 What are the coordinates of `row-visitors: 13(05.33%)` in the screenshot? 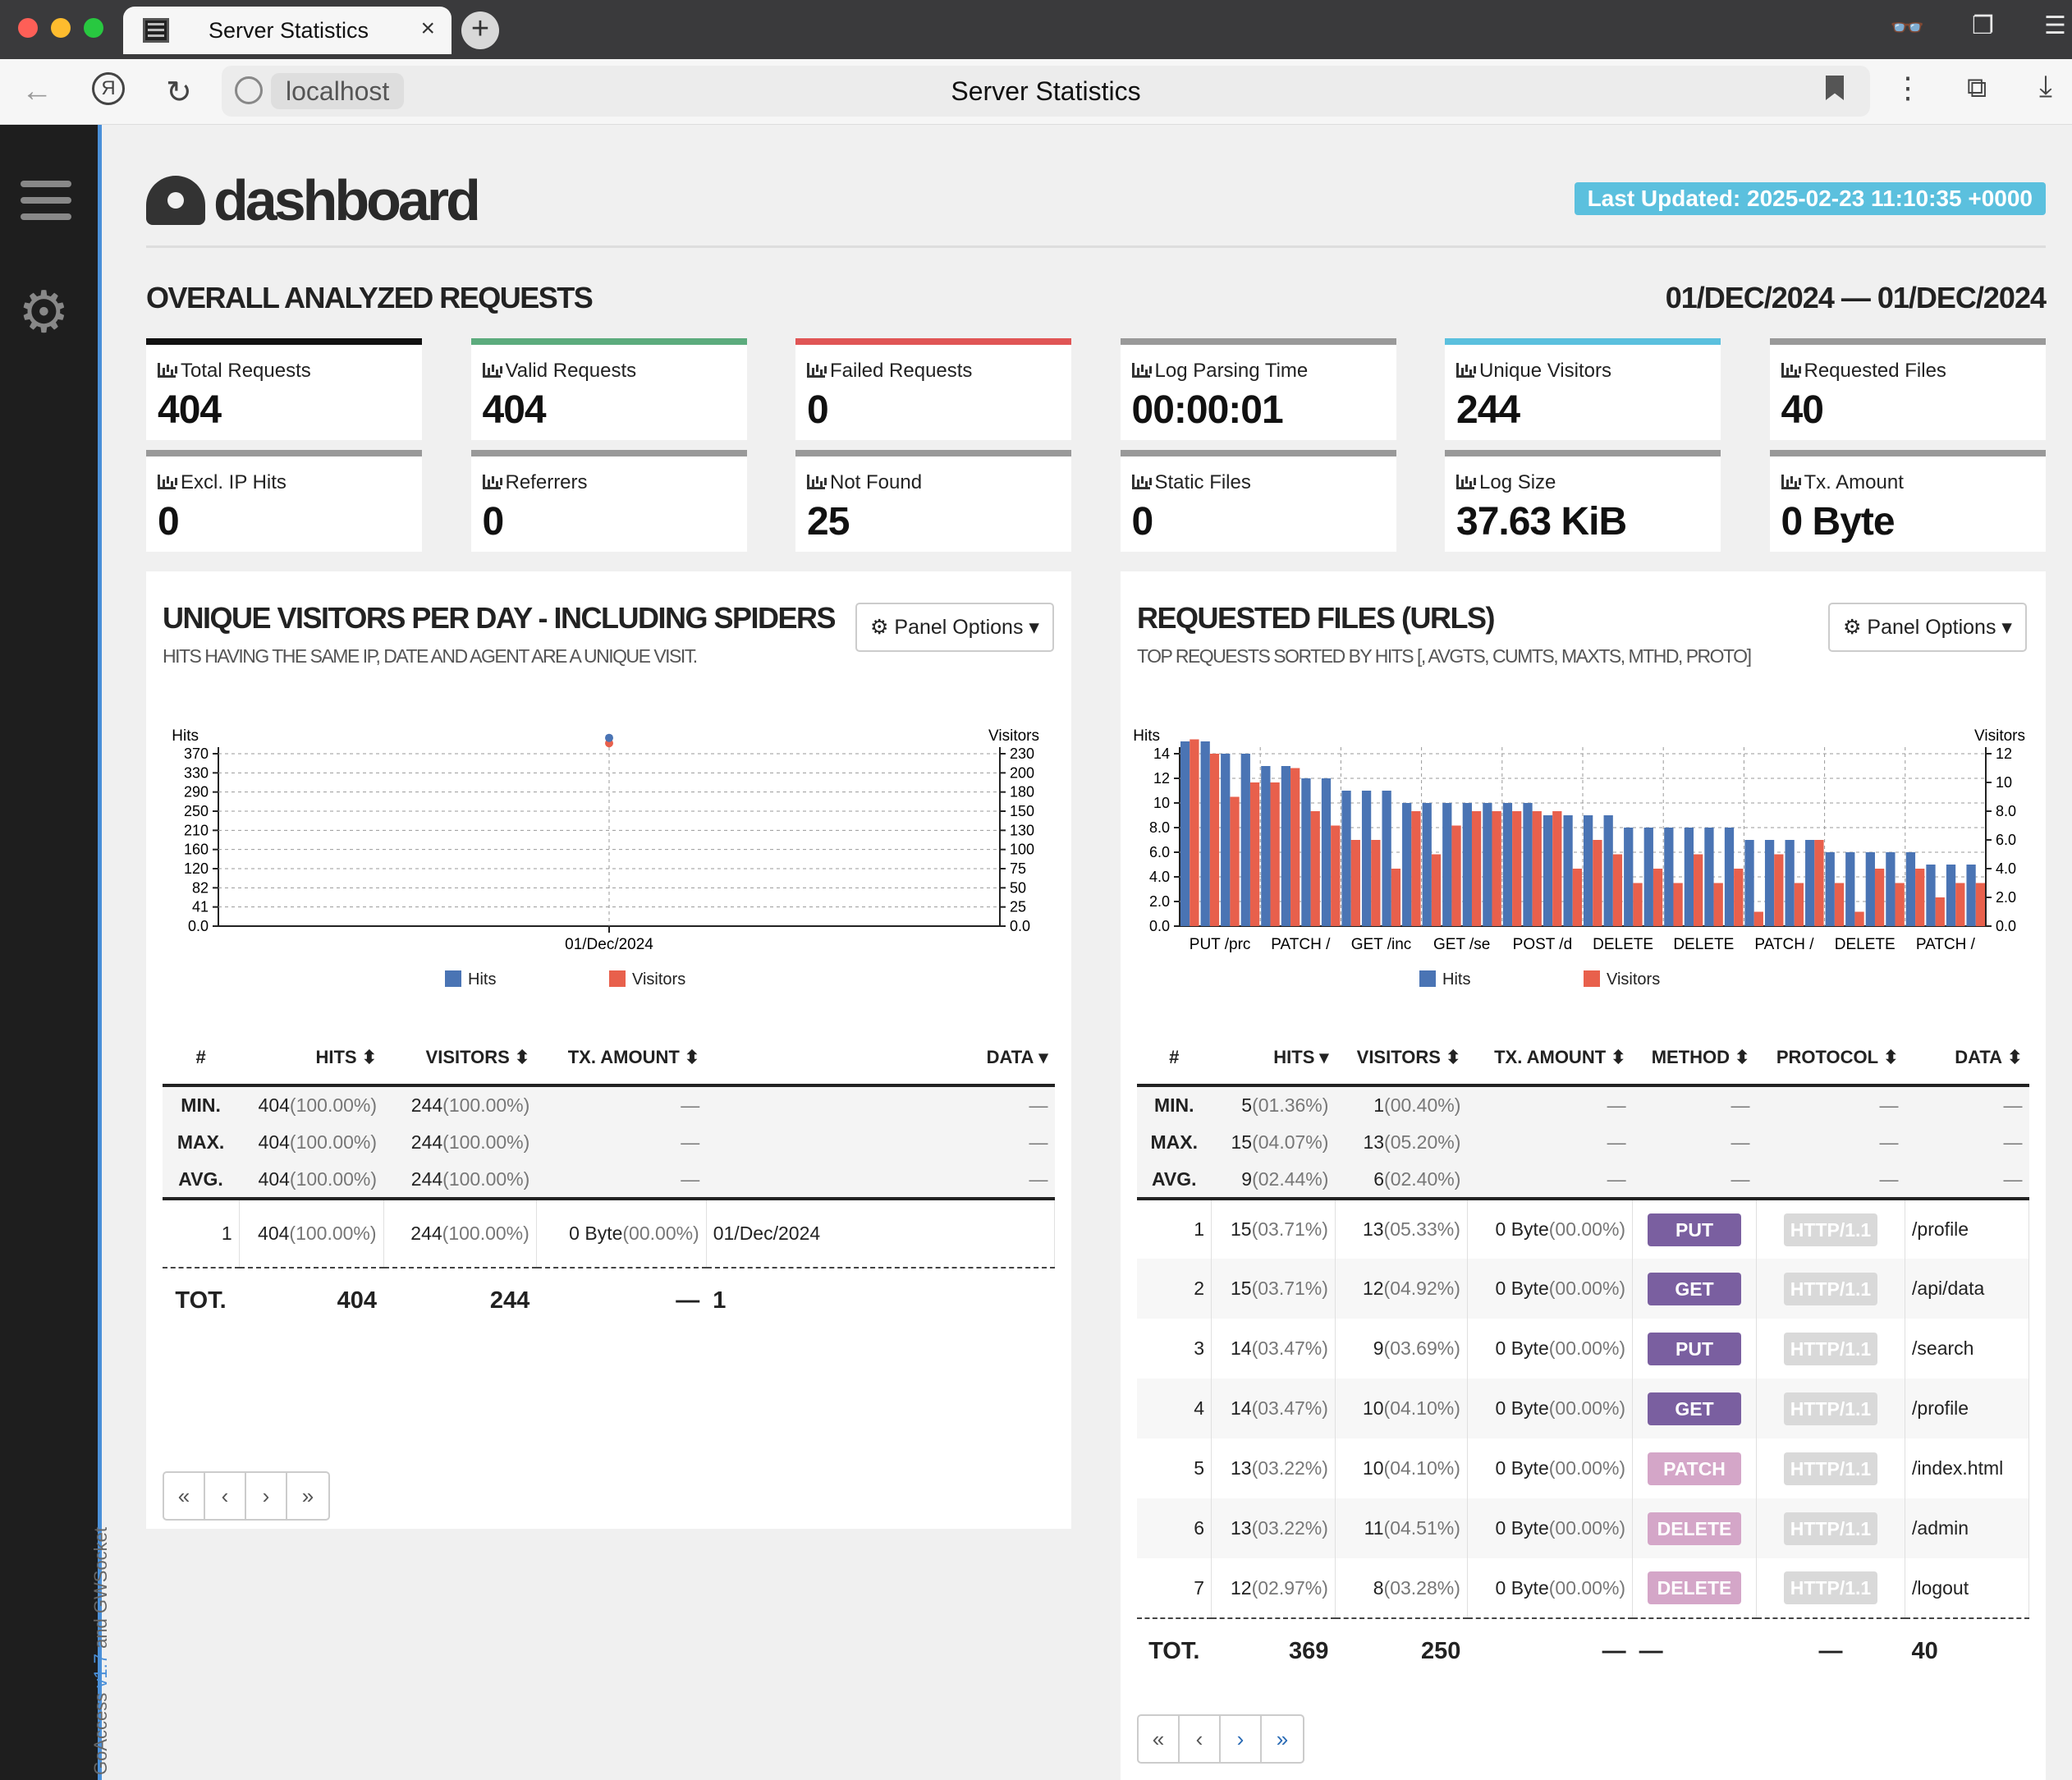 It's located at (1401, 1228).